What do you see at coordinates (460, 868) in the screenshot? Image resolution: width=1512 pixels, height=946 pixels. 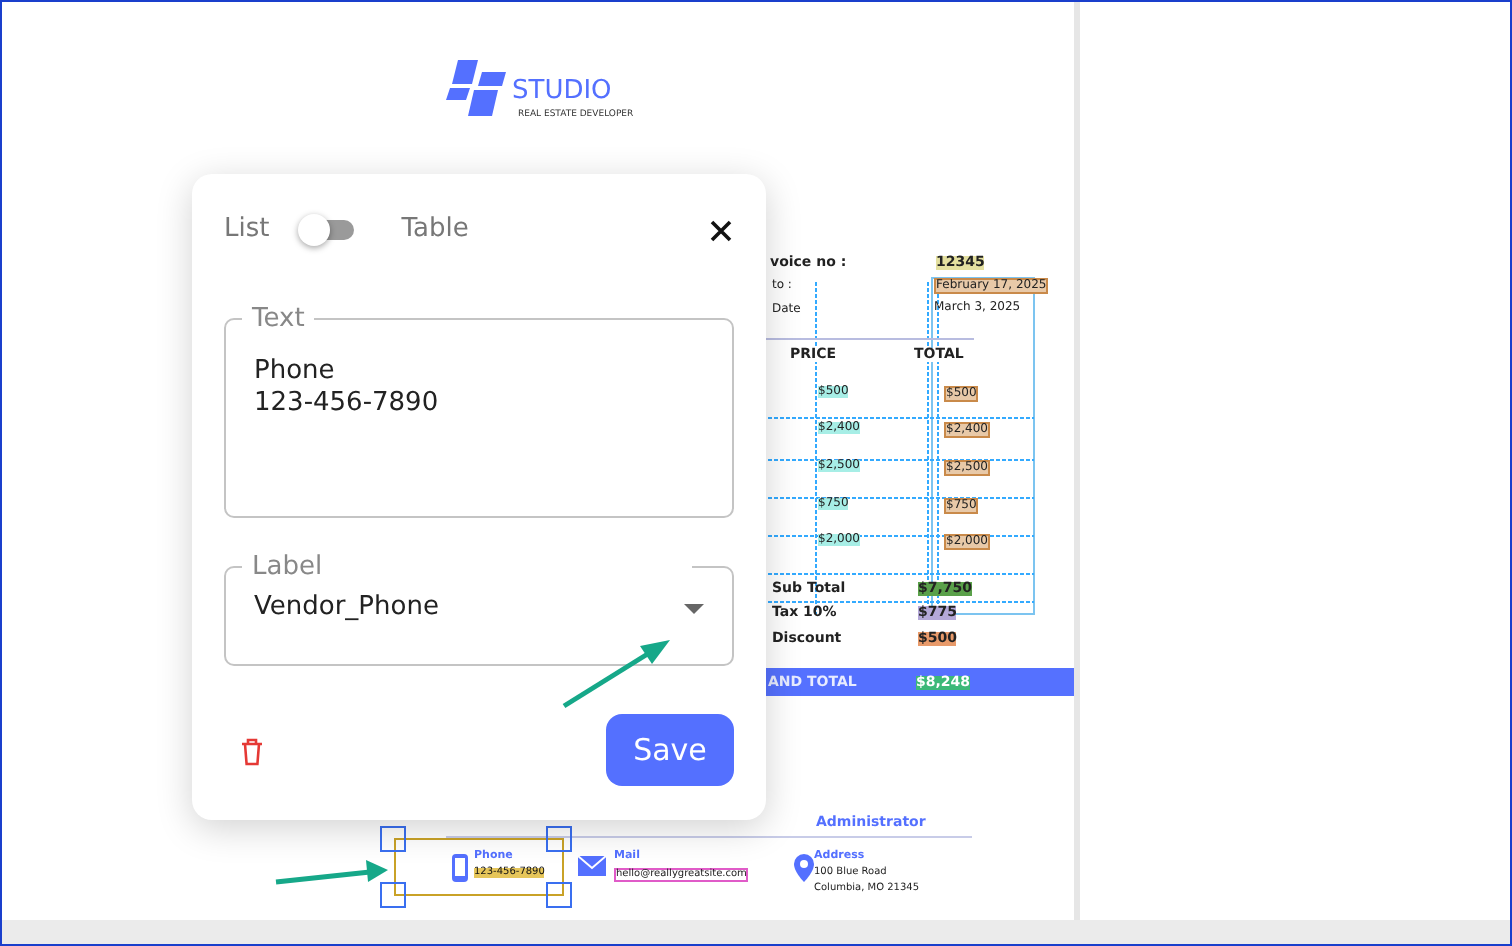 I see `phone-icon` at bounding box center [460, 868].